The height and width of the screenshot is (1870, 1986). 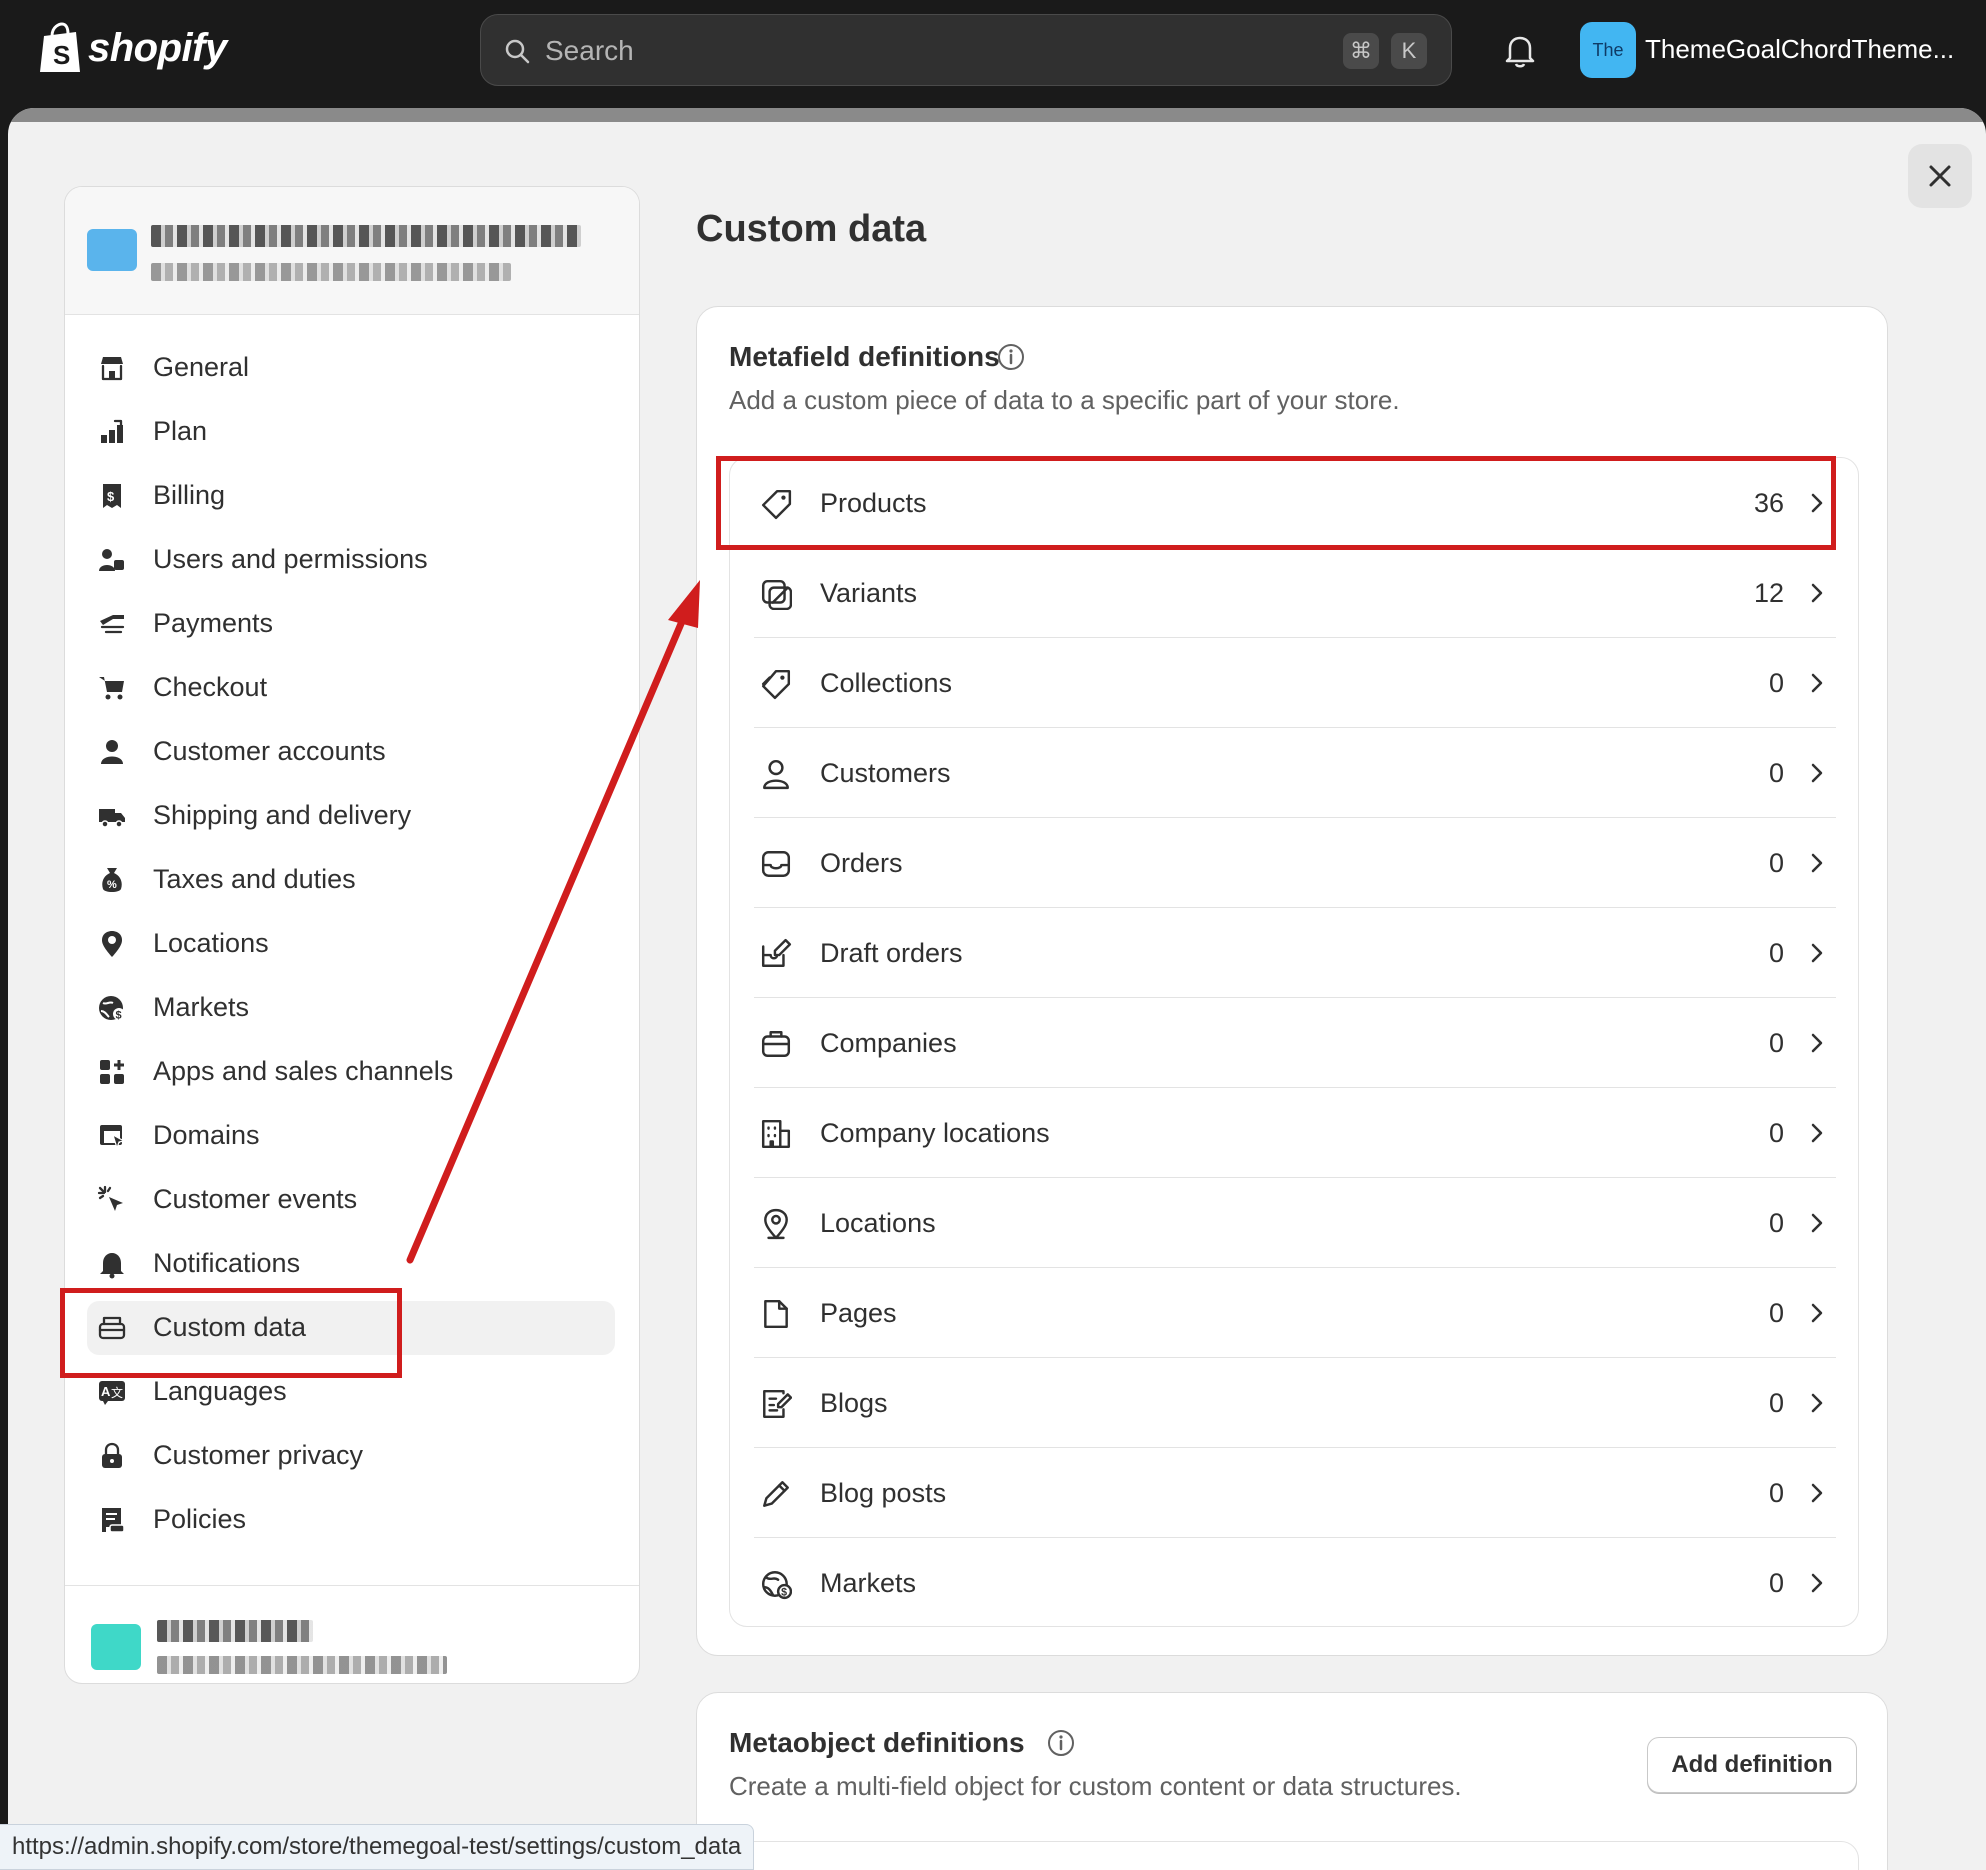 What do you see at coordinates (106, 1391) in the screenshot?
I see `svg-text: A` at bounding box center [106, 1391].